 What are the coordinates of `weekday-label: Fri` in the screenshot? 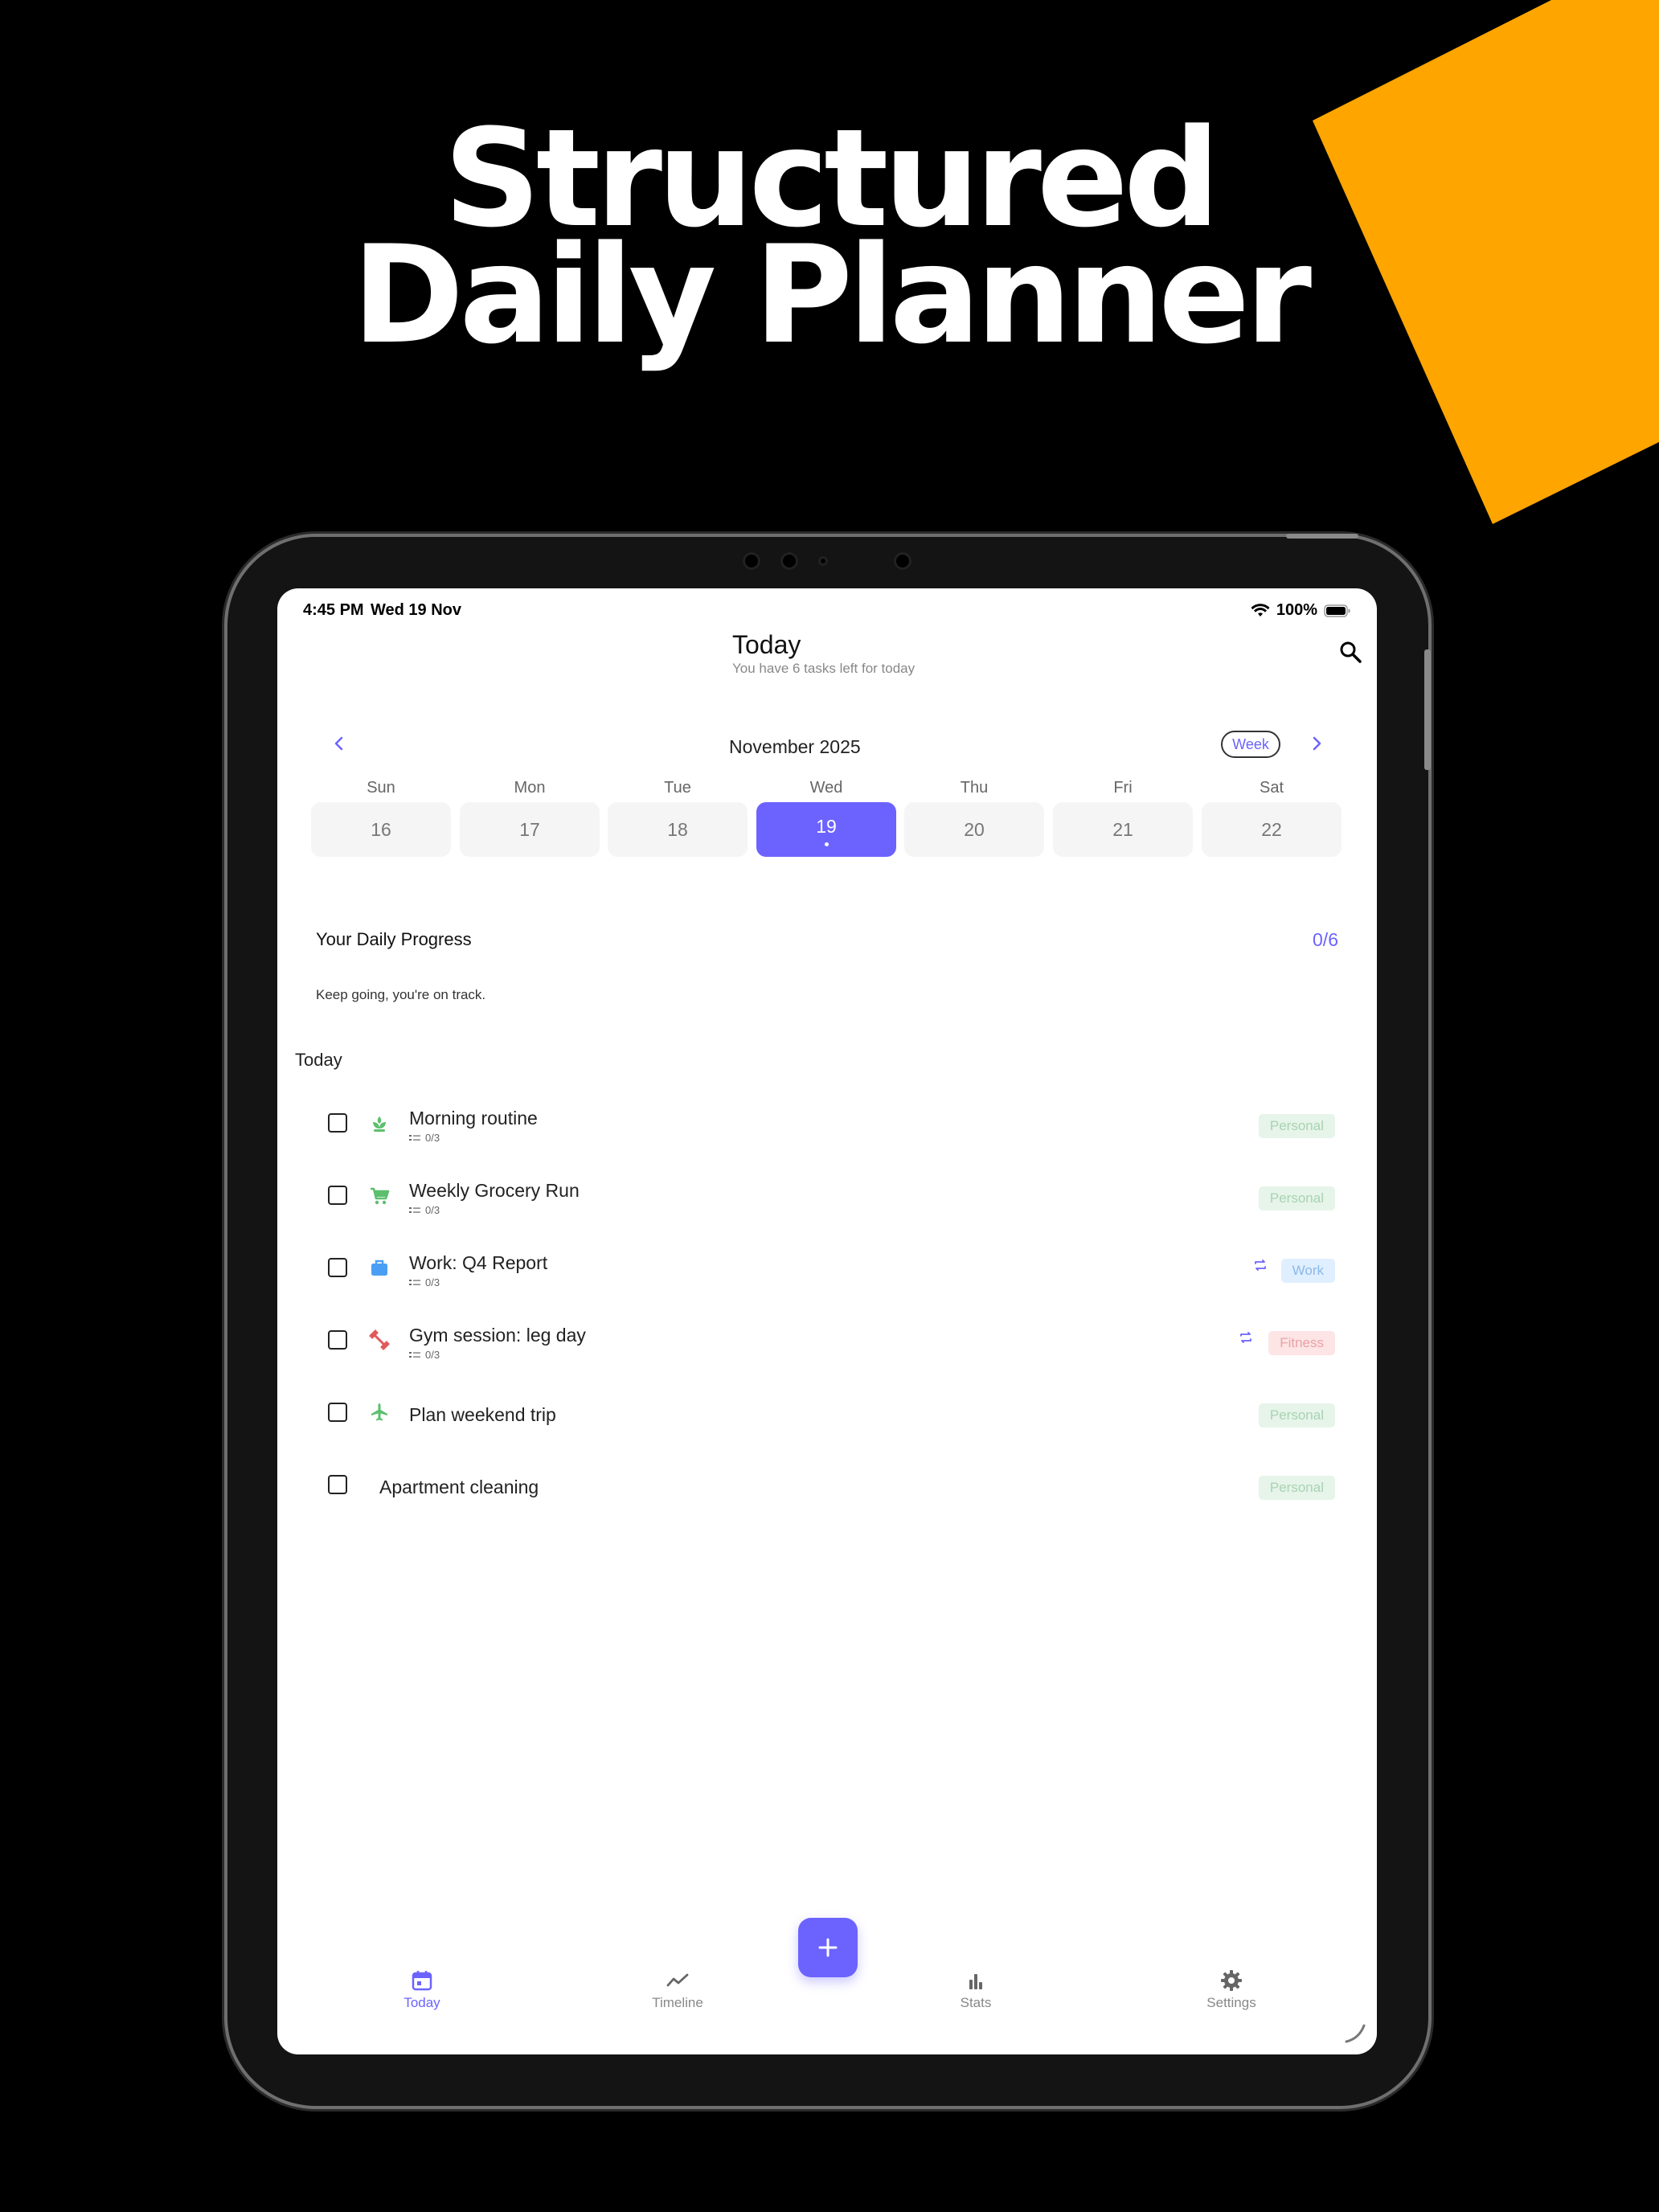 It's located at (1123, 788).